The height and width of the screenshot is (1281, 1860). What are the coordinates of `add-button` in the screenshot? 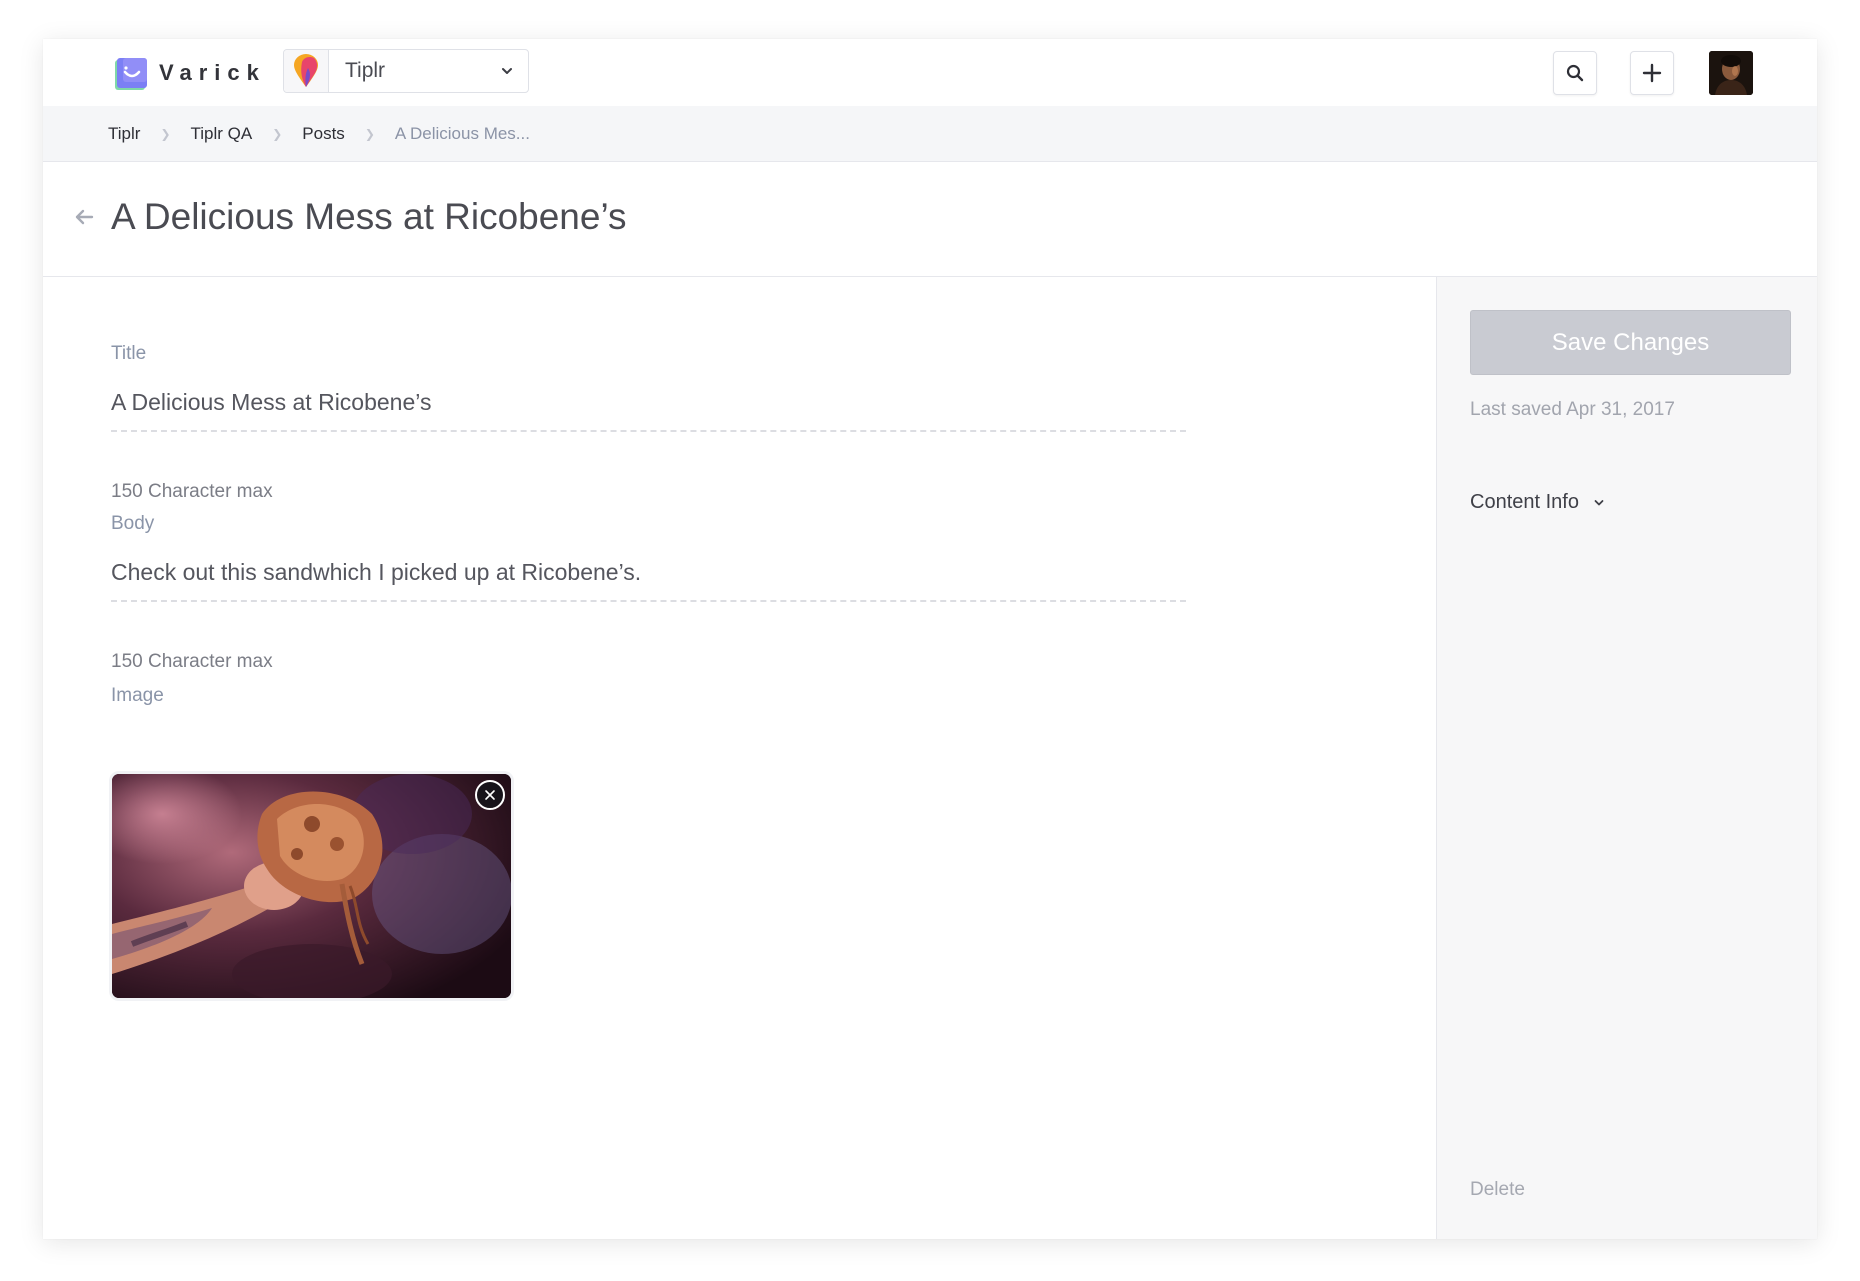 It's located at (1652, 73).